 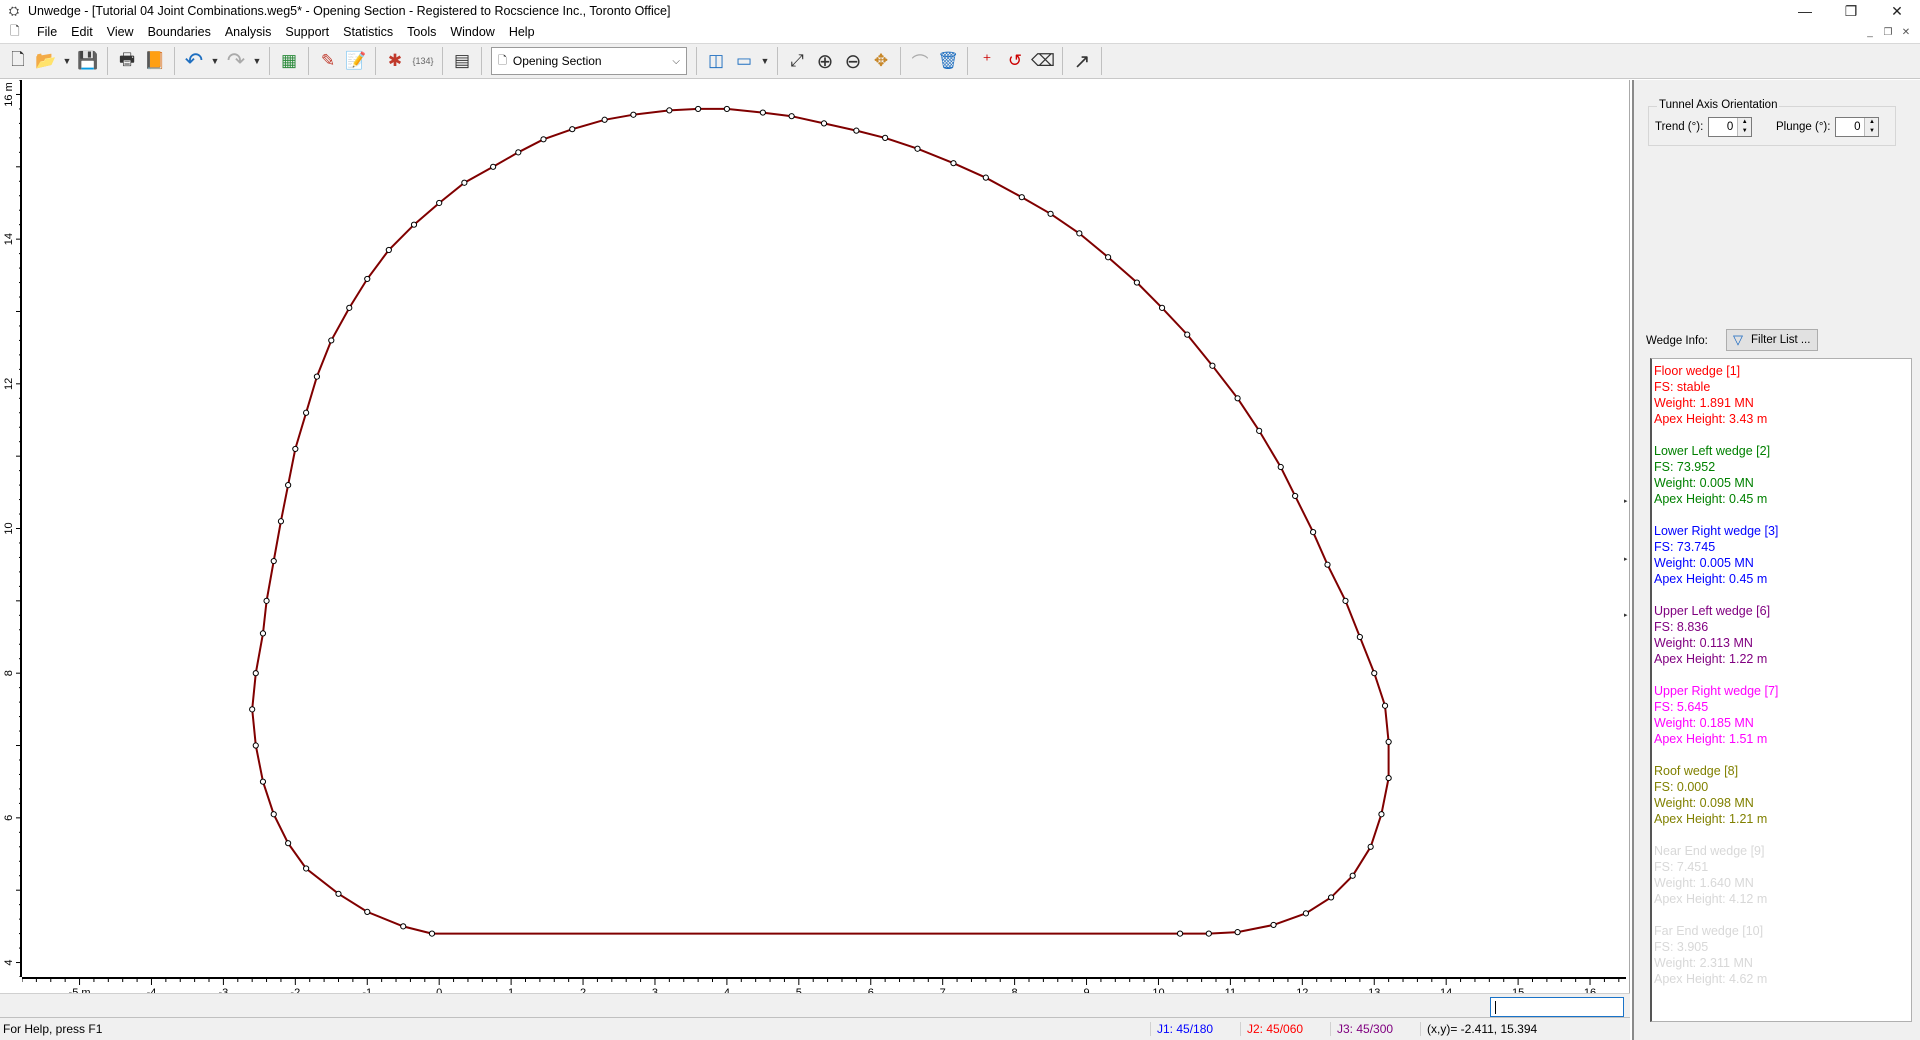 What do you see at coordinates (127, 61) in the screenshot?
I see `print-icon: 🖶` at bounding box center [127, 61].